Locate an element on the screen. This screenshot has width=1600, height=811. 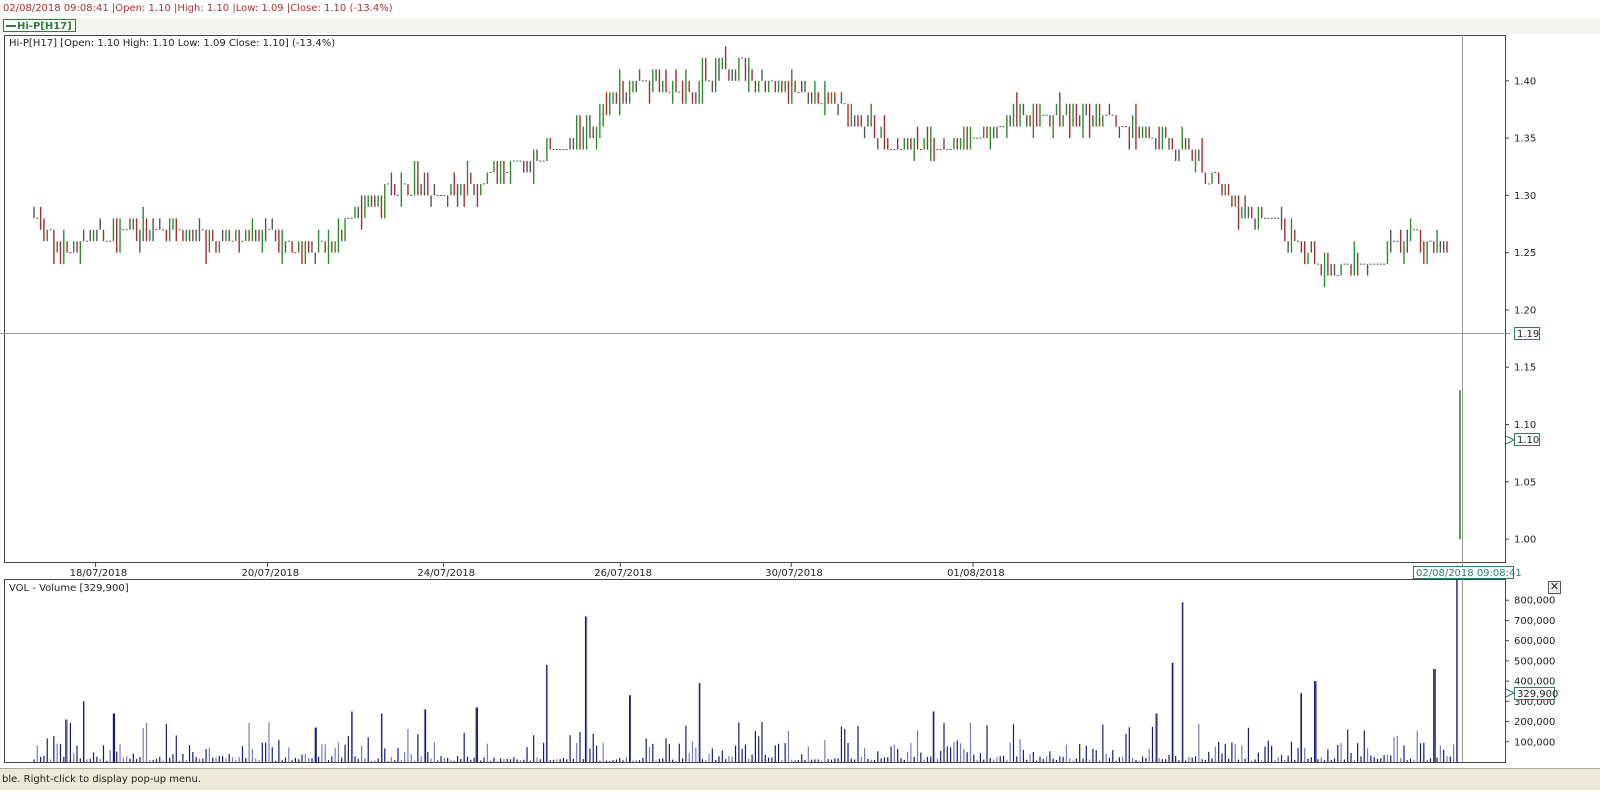
price-y-tick-label: 1.15 is located at coordinates (1525, 368).